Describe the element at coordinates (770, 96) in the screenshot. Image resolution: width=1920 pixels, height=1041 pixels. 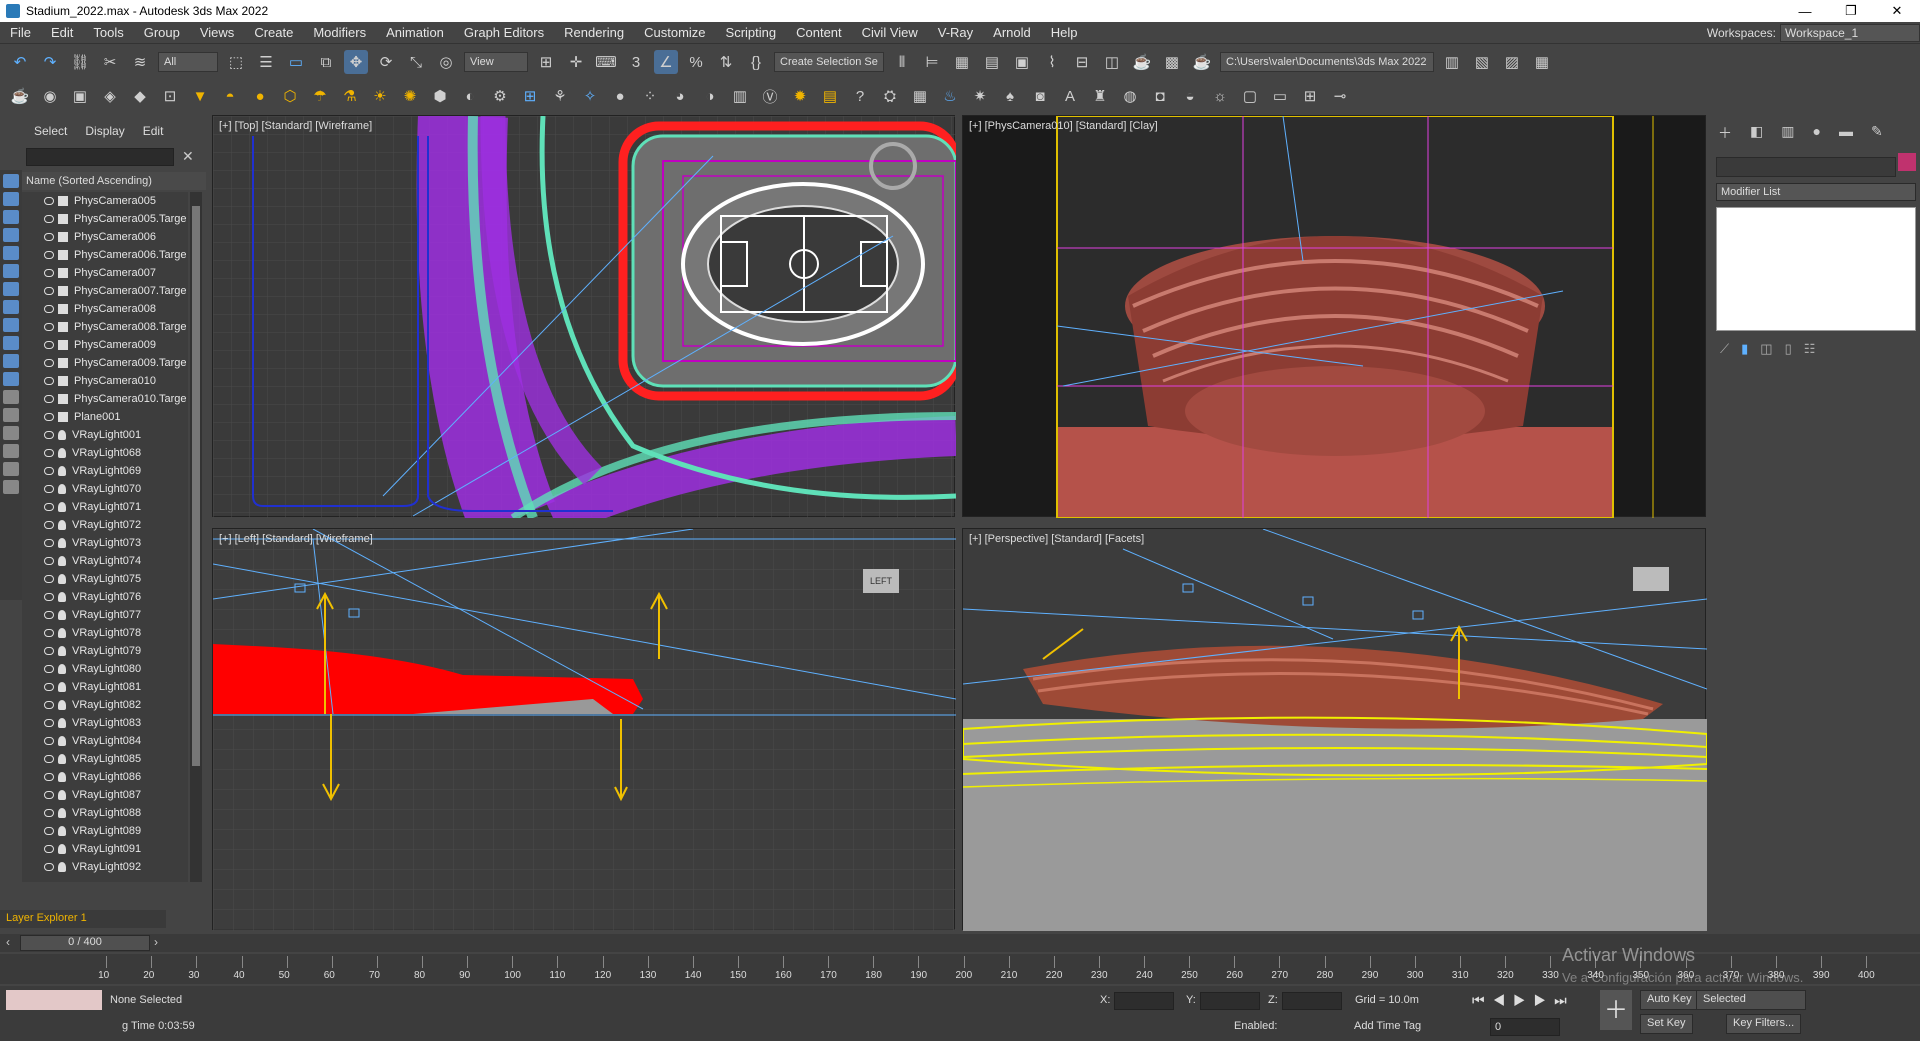
I see `vray-logo-icon: Ⓥ` at that location.